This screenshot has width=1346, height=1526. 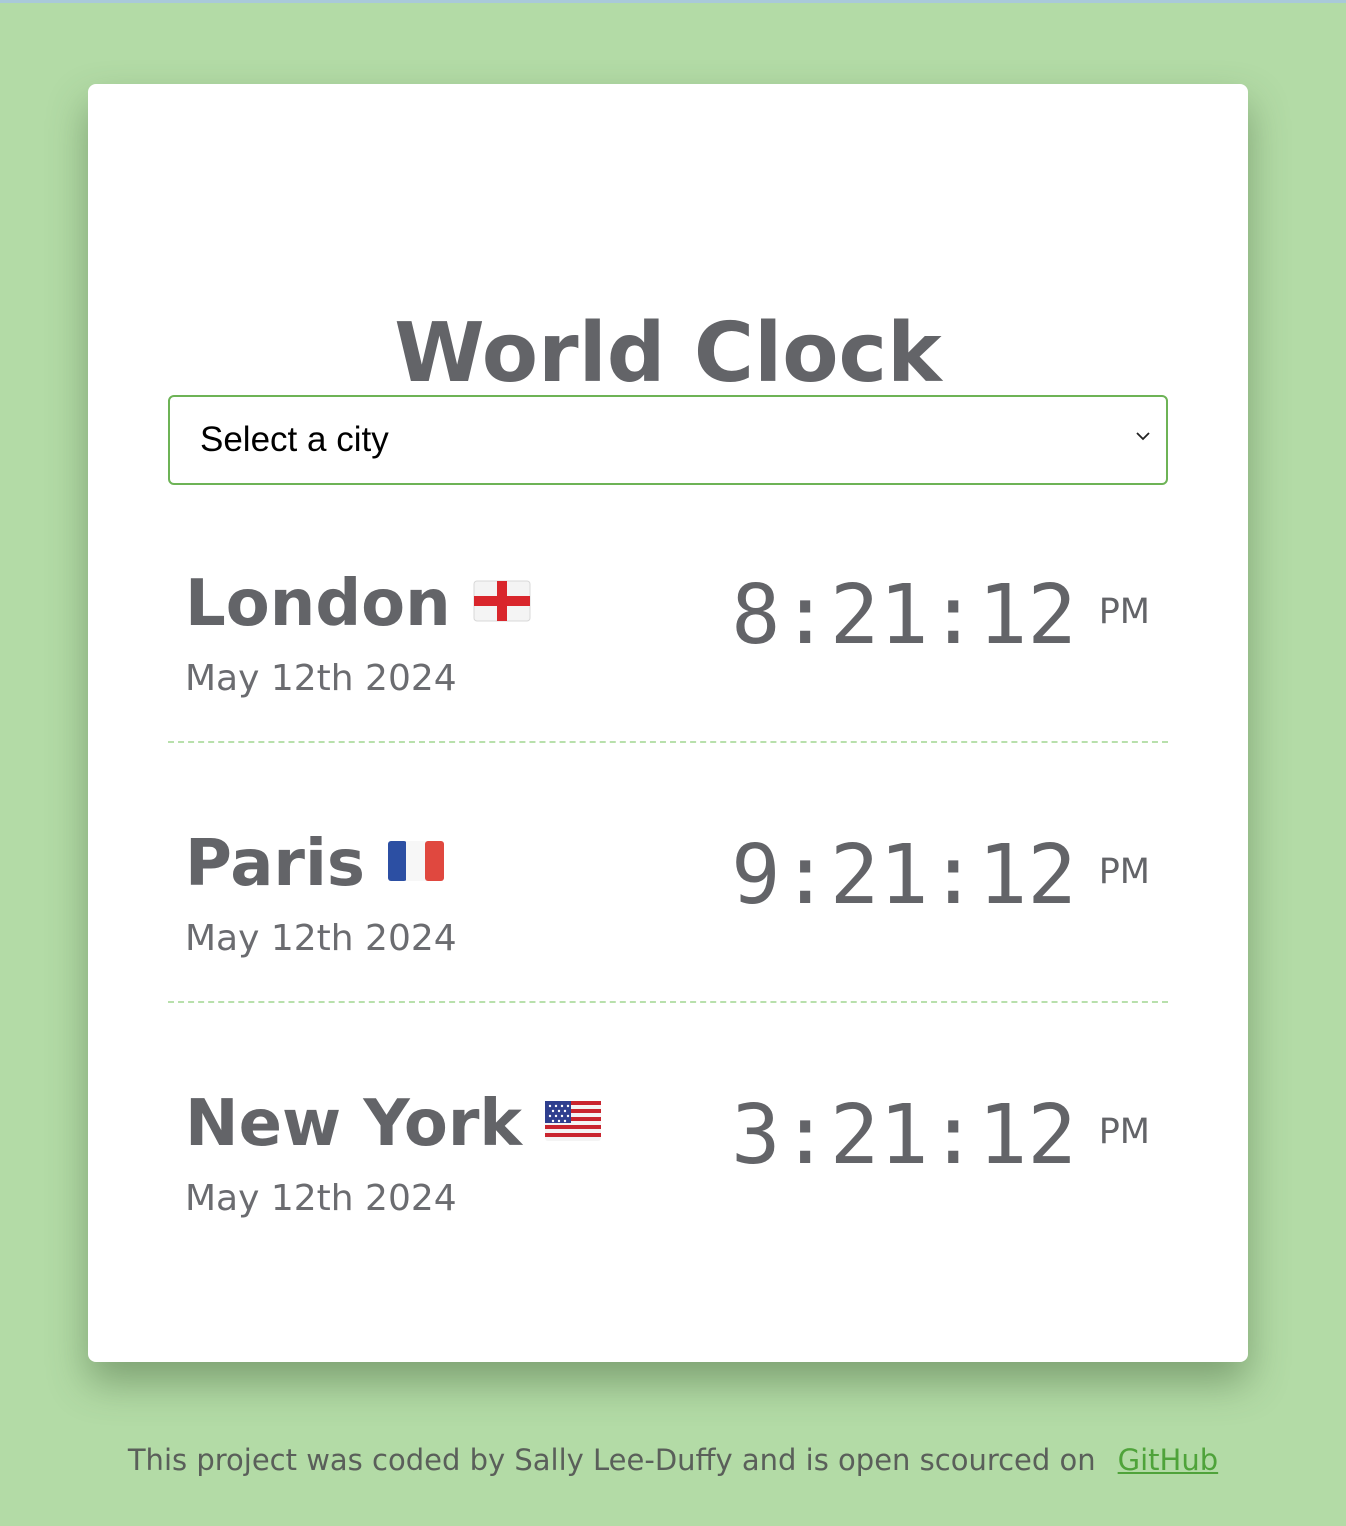 I want to click on github-link: GitHub, so click(x=1168, y=1460).